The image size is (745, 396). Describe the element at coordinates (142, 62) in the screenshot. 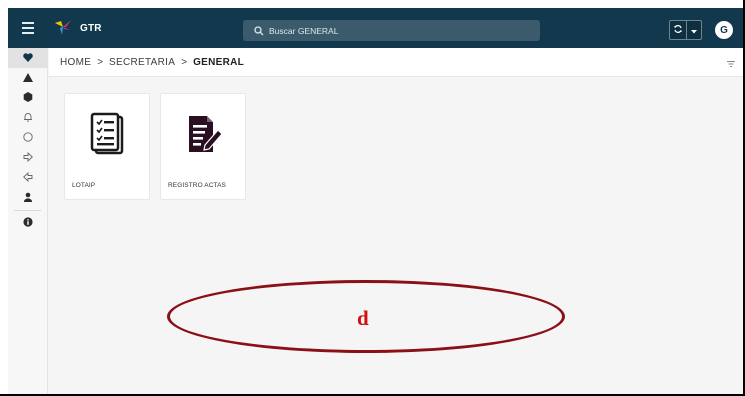

I see `breadcrumb-secretaria: SECRETARIA` at that location.